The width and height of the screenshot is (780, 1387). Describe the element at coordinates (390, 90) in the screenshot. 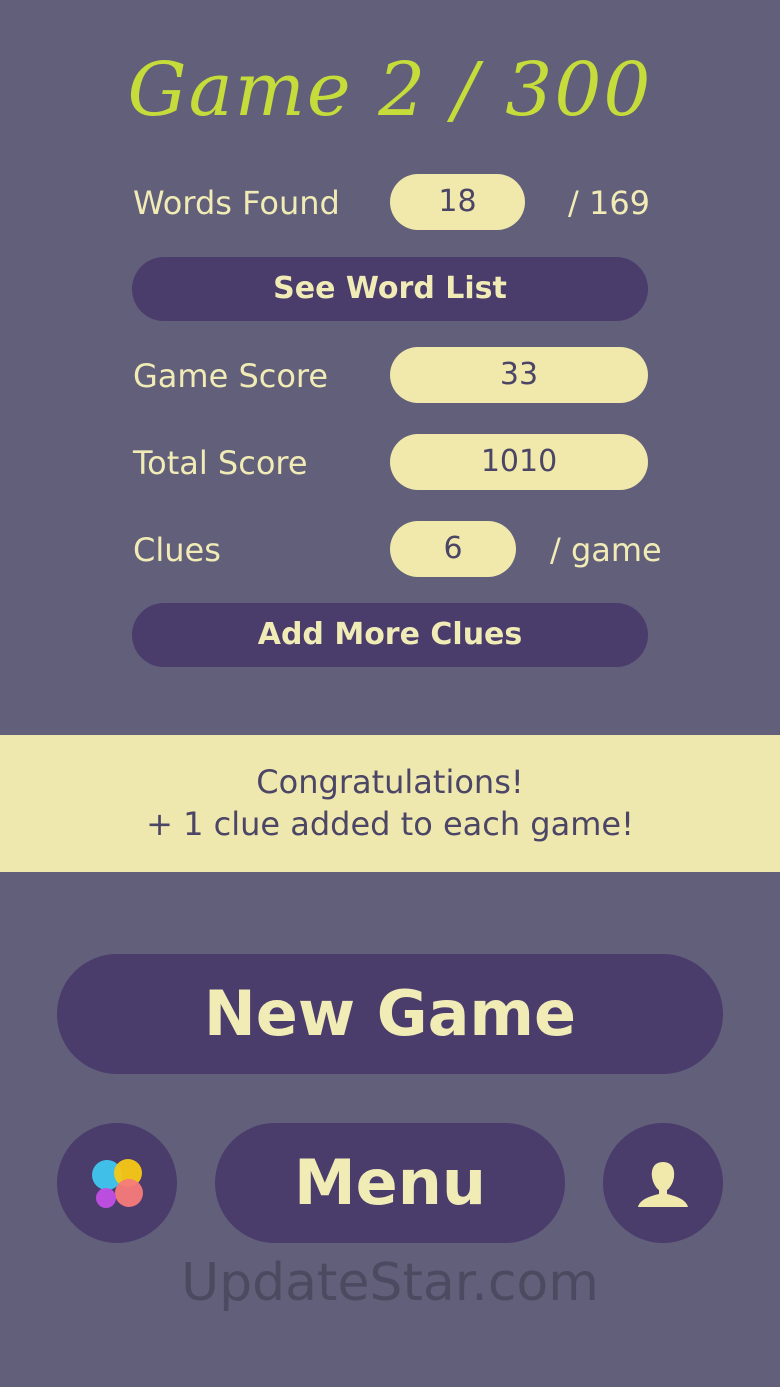

I see `game-title: Game 2 / 300` at that location.